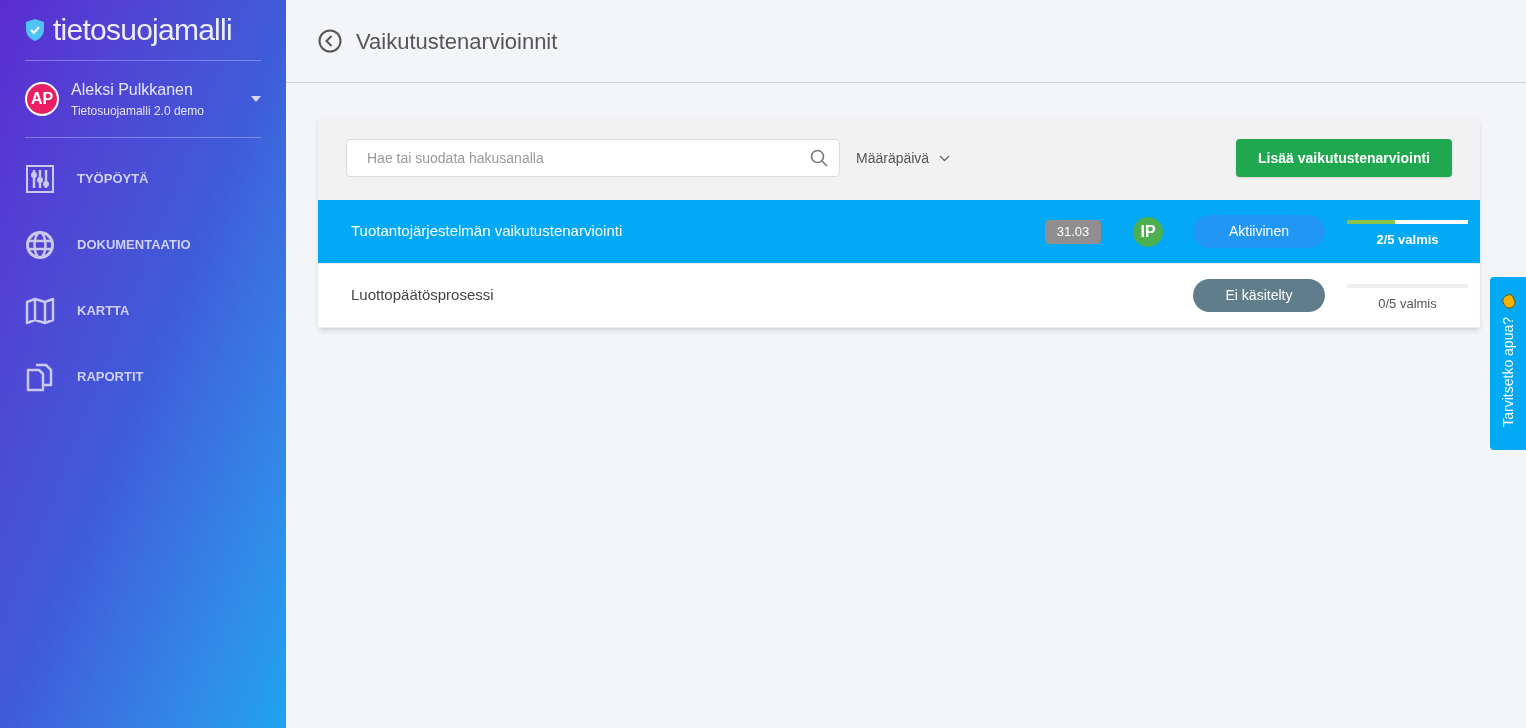  I want to click on assessment-name: Luottopäätösprosessi, so click(423, 295).